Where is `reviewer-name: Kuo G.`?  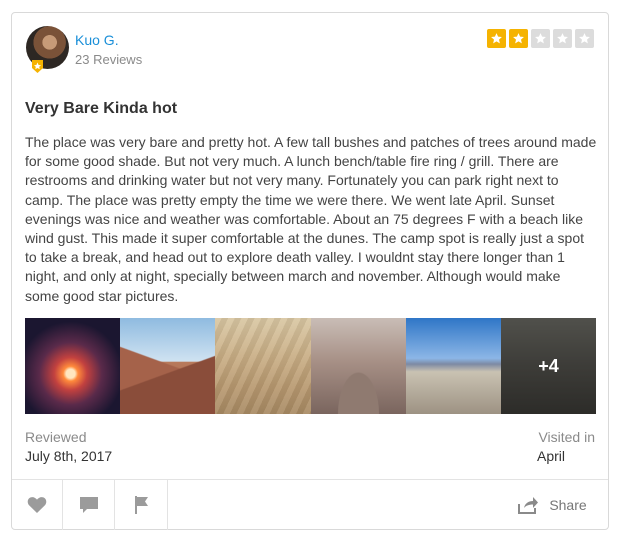 reviewer-name: Kuo G. is located at coordinates (97, 40).